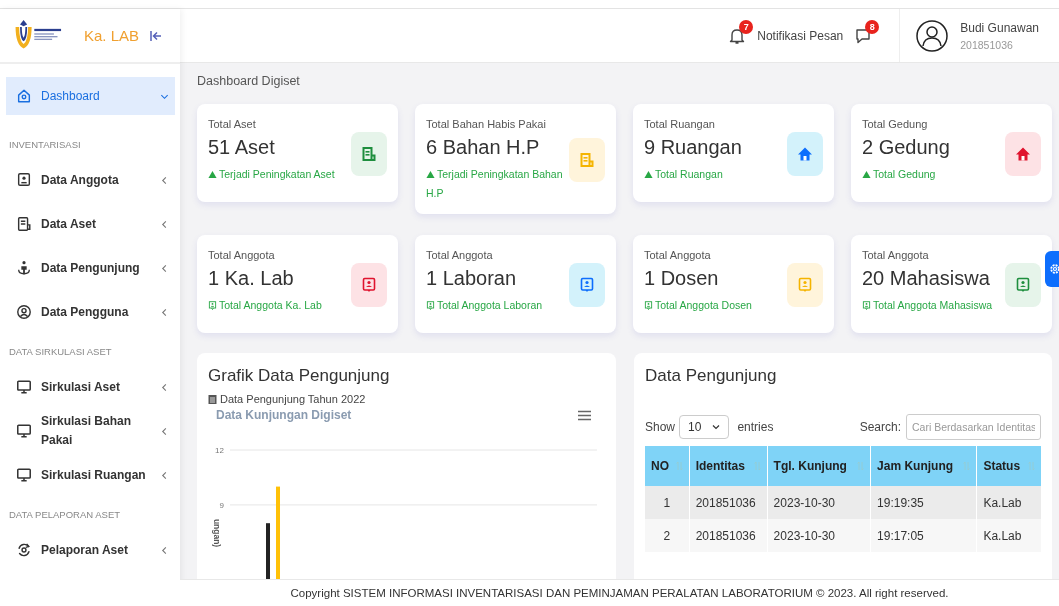 The width and height of the screenshot is (1059, 606). What do you see at coordinates (819, 466) in the screenshot?
I see `column-header: Tgl. Kunjung` at bounding box center [819, 466].